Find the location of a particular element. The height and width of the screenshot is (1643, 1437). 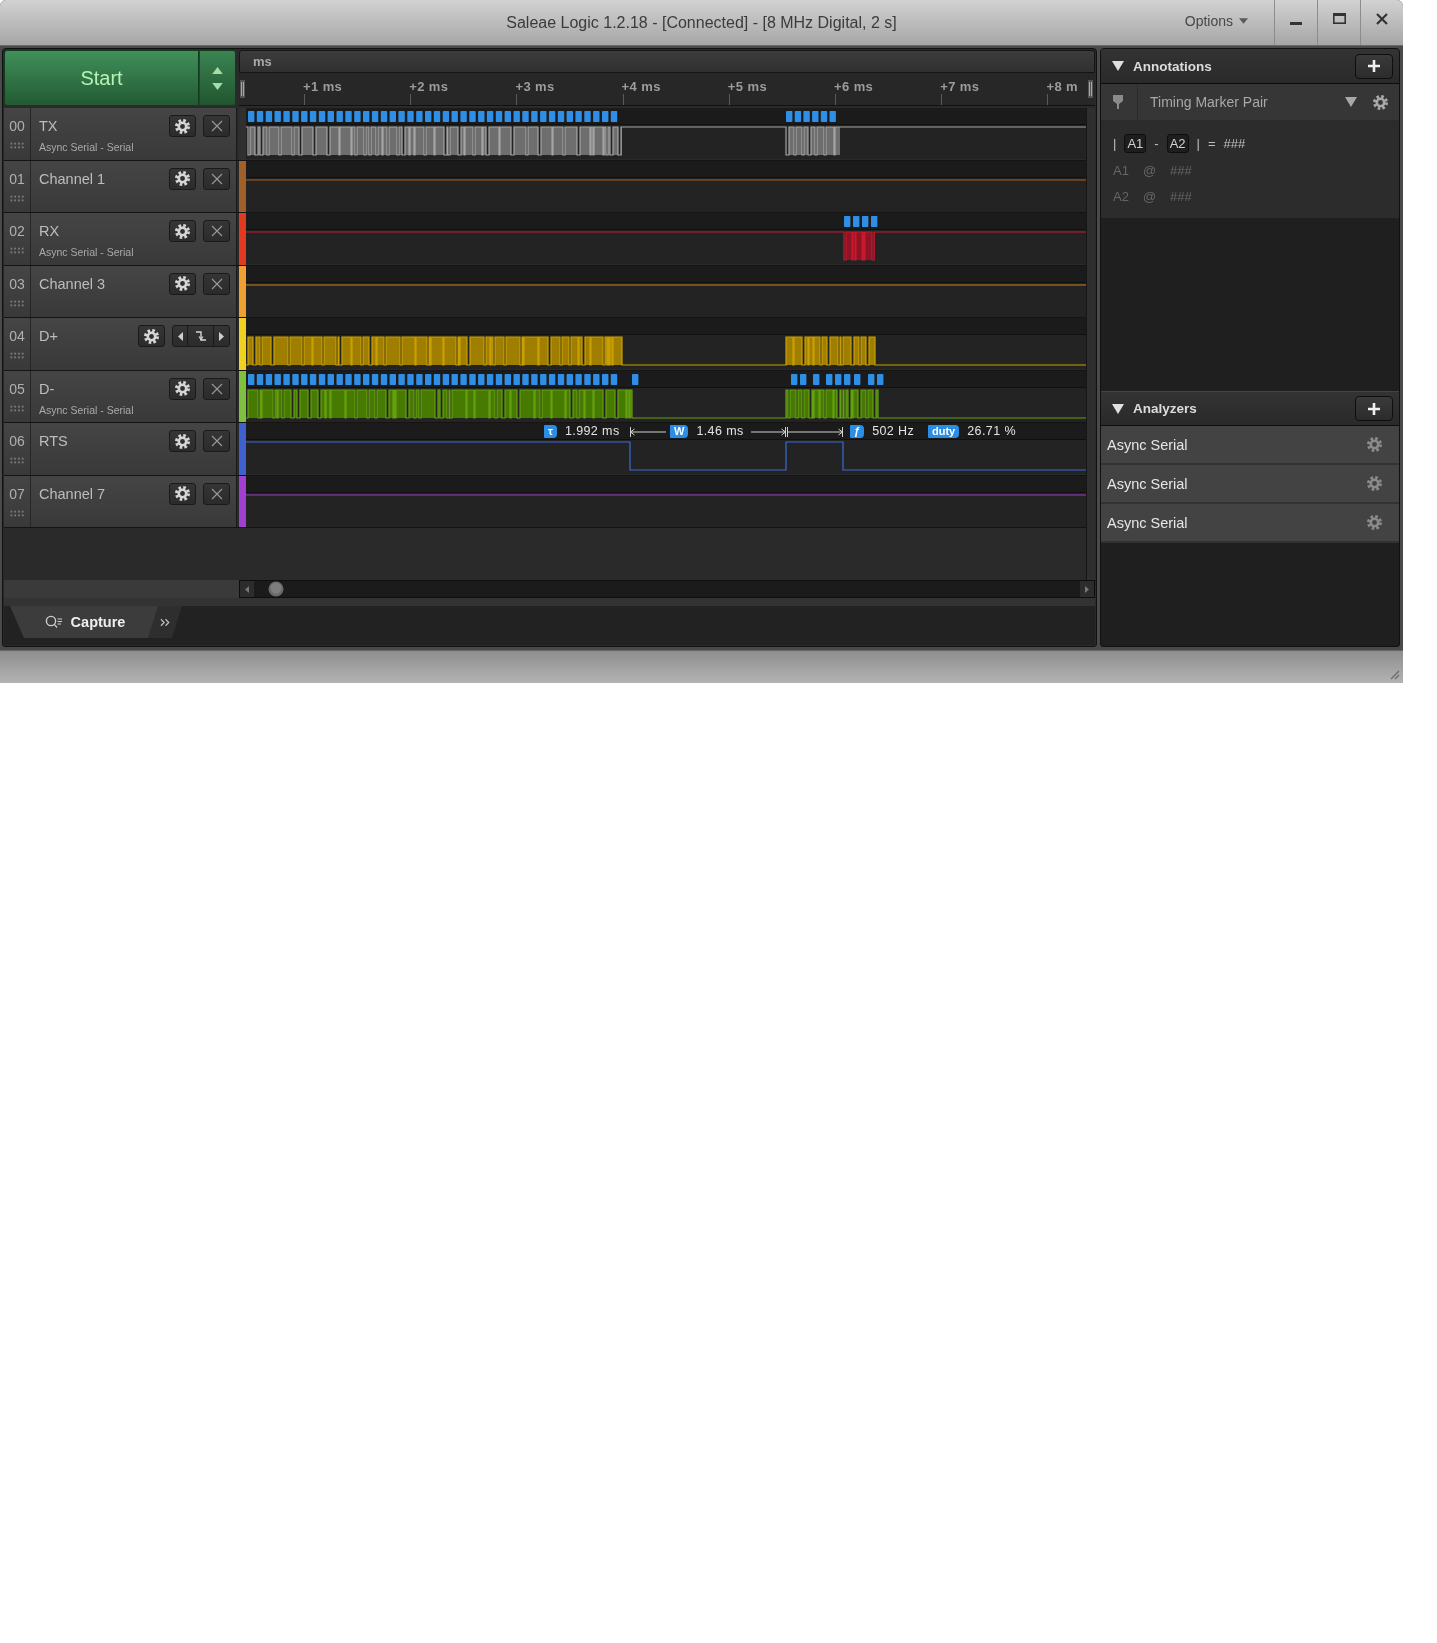

scroll-left-button is located at coordinates (247, 589).